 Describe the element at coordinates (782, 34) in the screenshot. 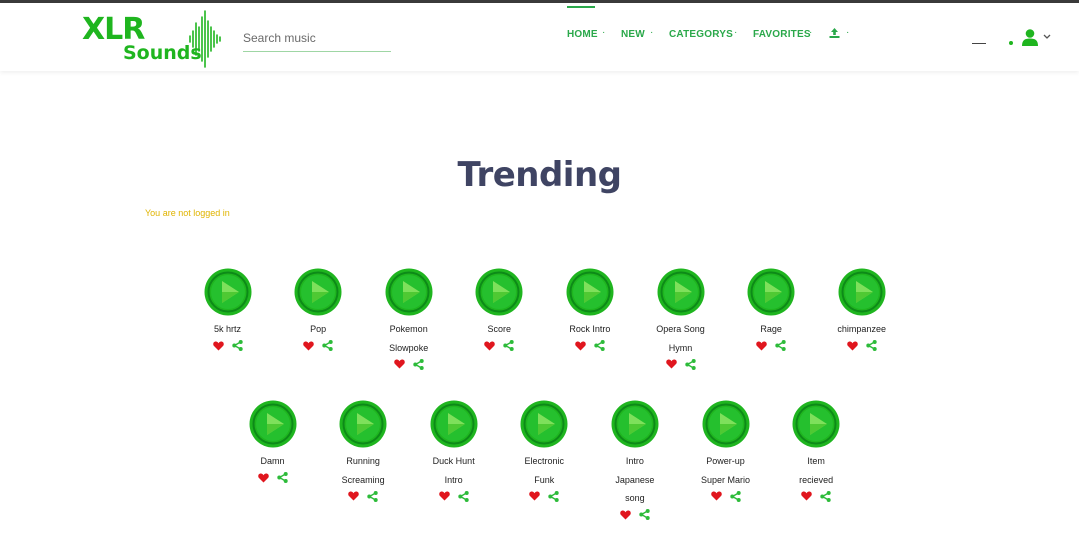

I see `nav-favorites: FAVORITES` at that location.